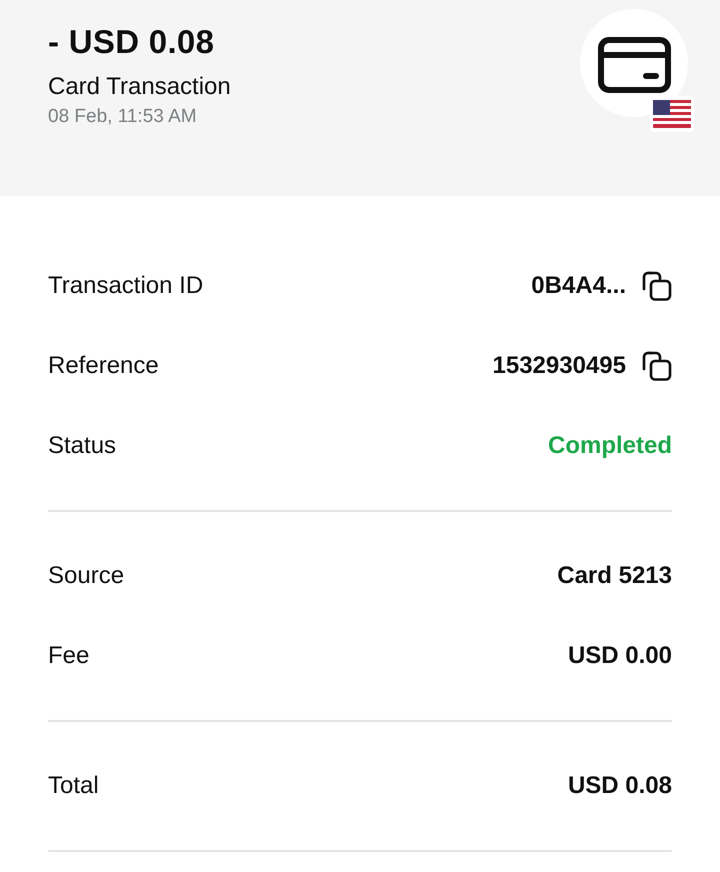  What do you see at coordinates (610, 446) in the screenshot?
I see `field-value: Completed` at bounding box center [610, 446].